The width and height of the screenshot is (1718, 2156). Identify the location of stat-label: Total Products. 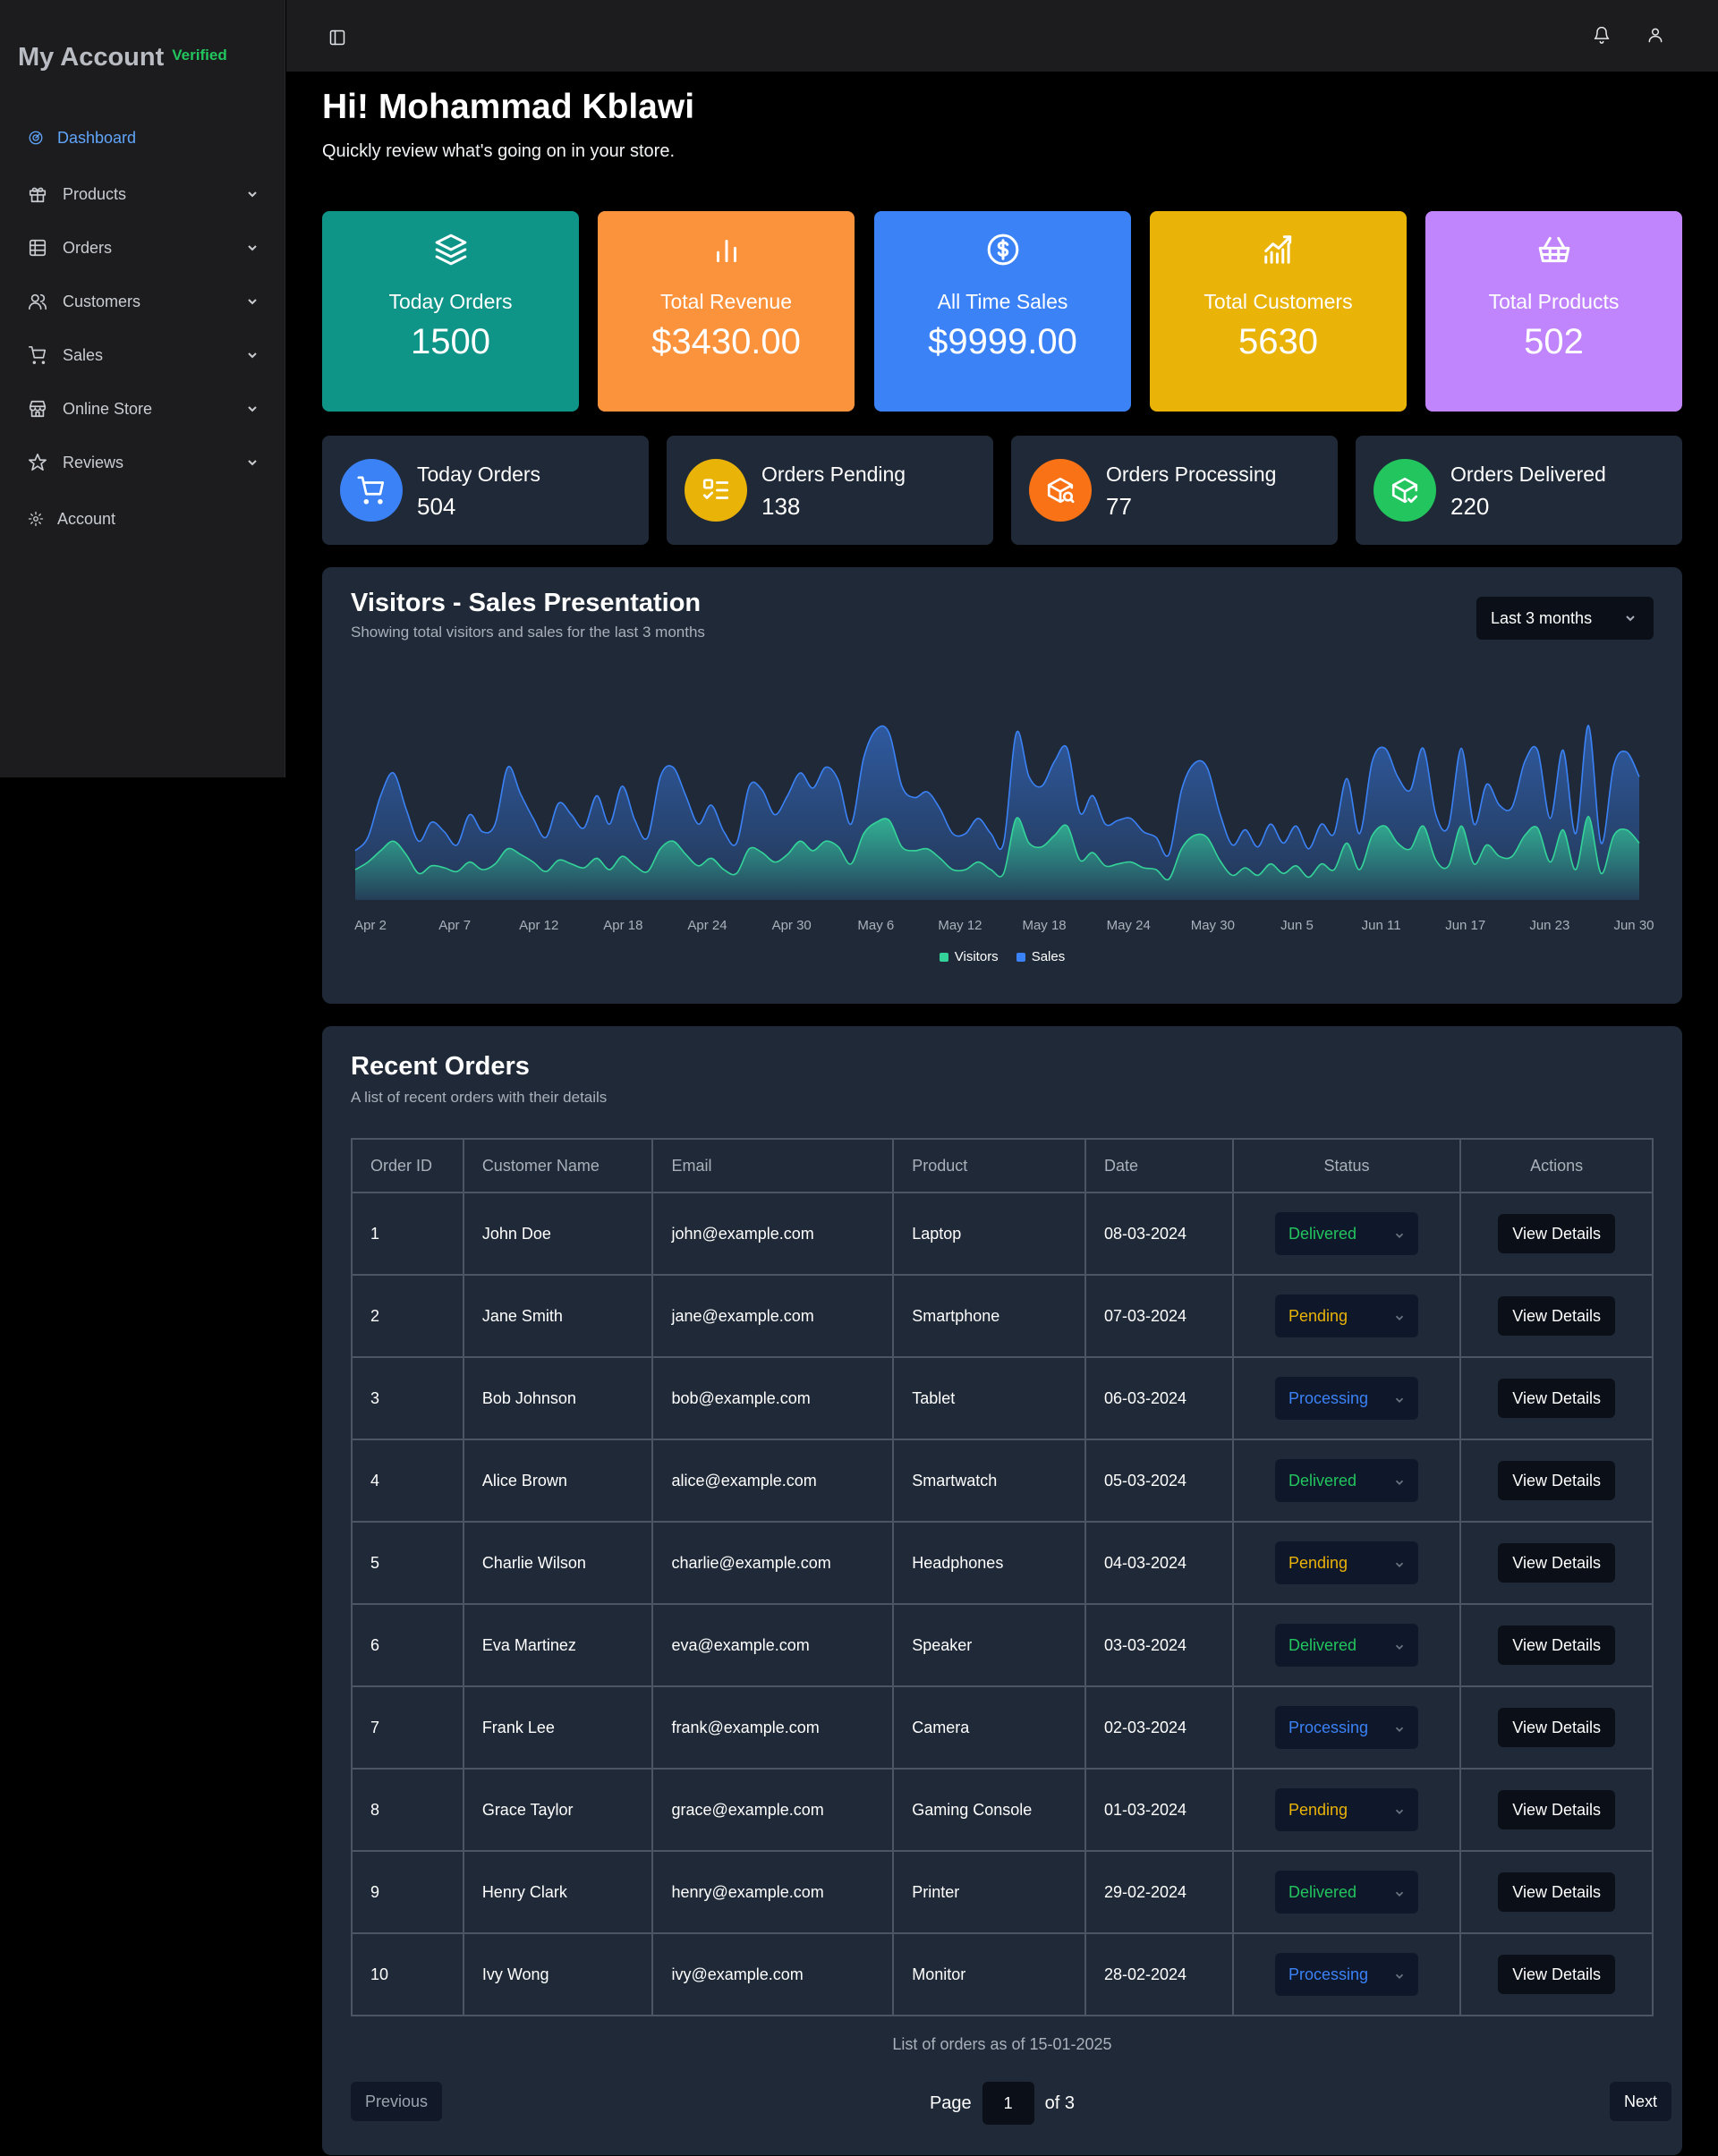
(1554, 302).